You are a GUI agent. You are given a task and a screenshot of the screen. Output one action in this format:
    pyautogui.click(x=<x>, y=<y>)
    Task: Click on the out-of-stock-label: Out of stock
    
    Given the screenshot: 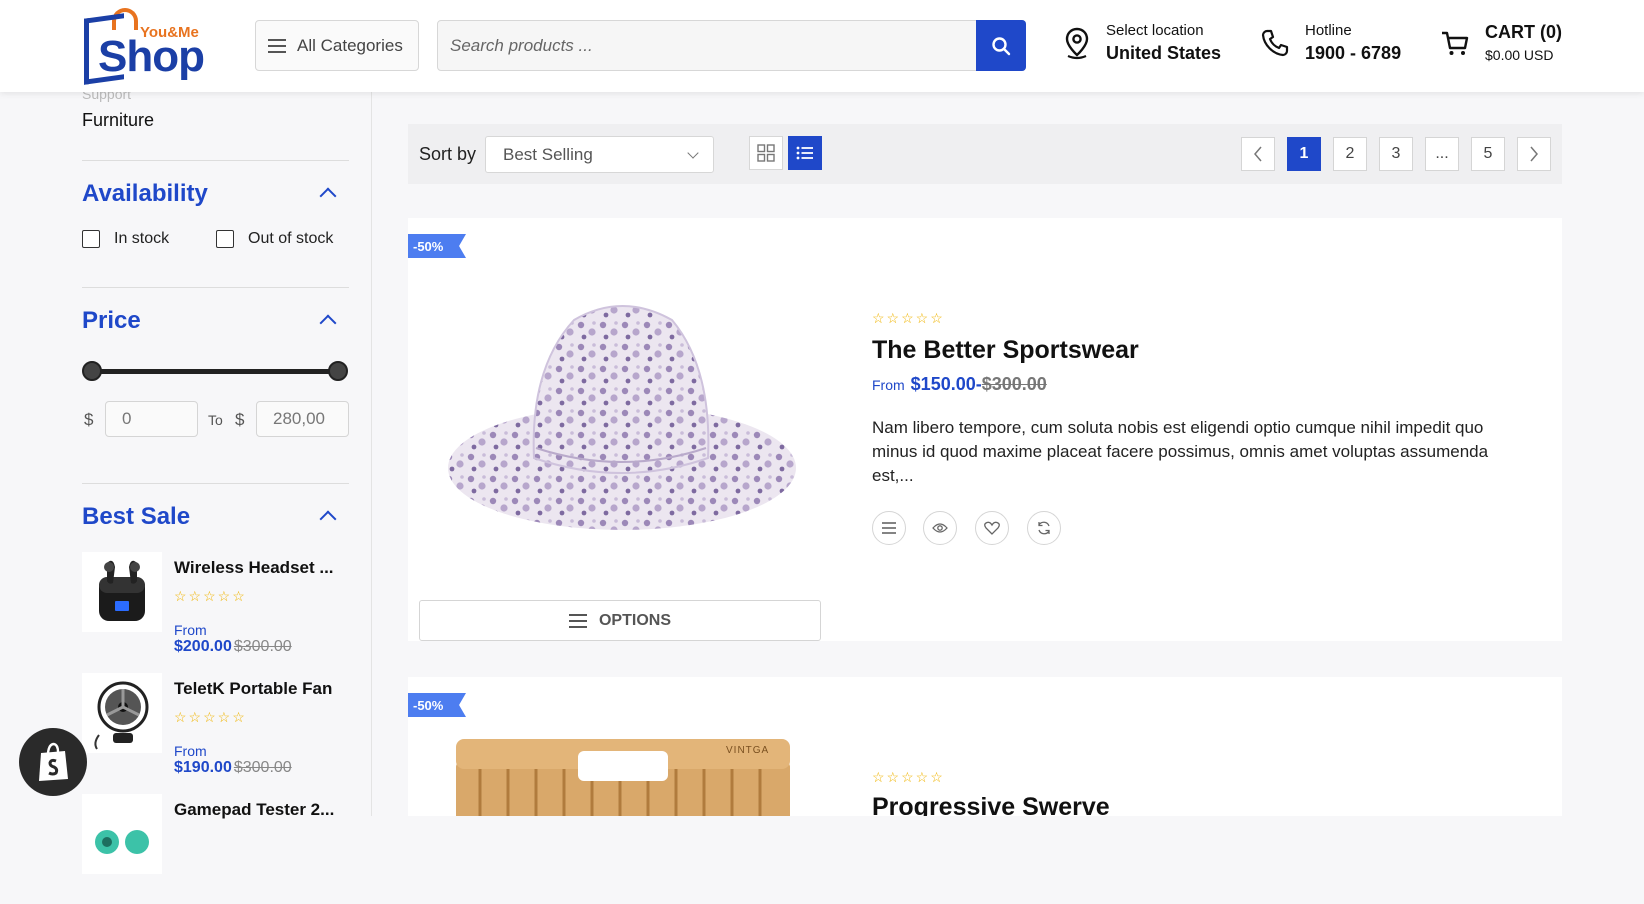 What is the action you would take?
    pyautogui.click(x=291, y=238)
    